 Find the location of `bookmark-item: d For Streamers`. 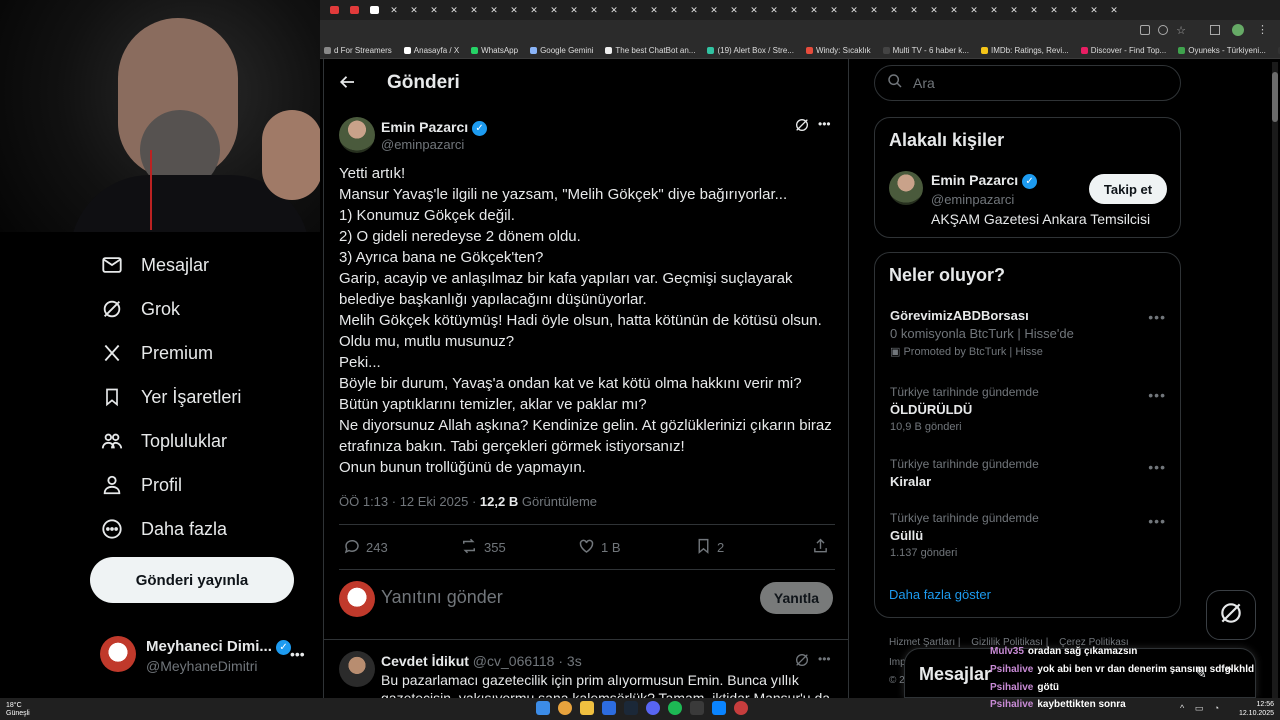

bookmark-item: d For Streamers is located at coordinates (358, 50).